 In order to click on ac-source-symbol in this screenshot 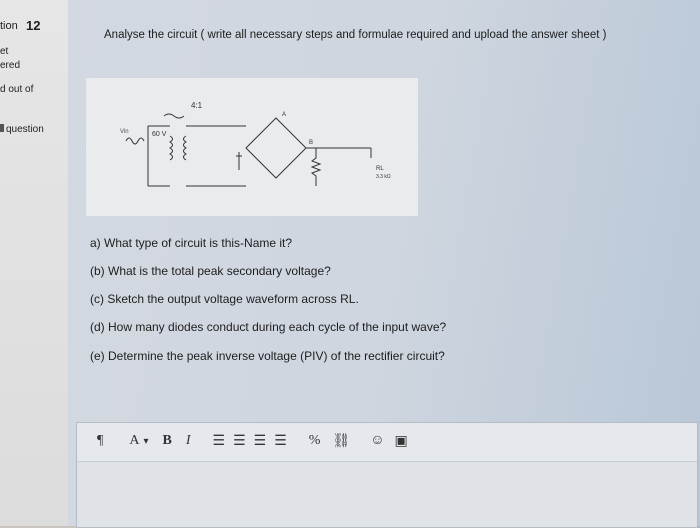, I will do `click(135, 141)`.